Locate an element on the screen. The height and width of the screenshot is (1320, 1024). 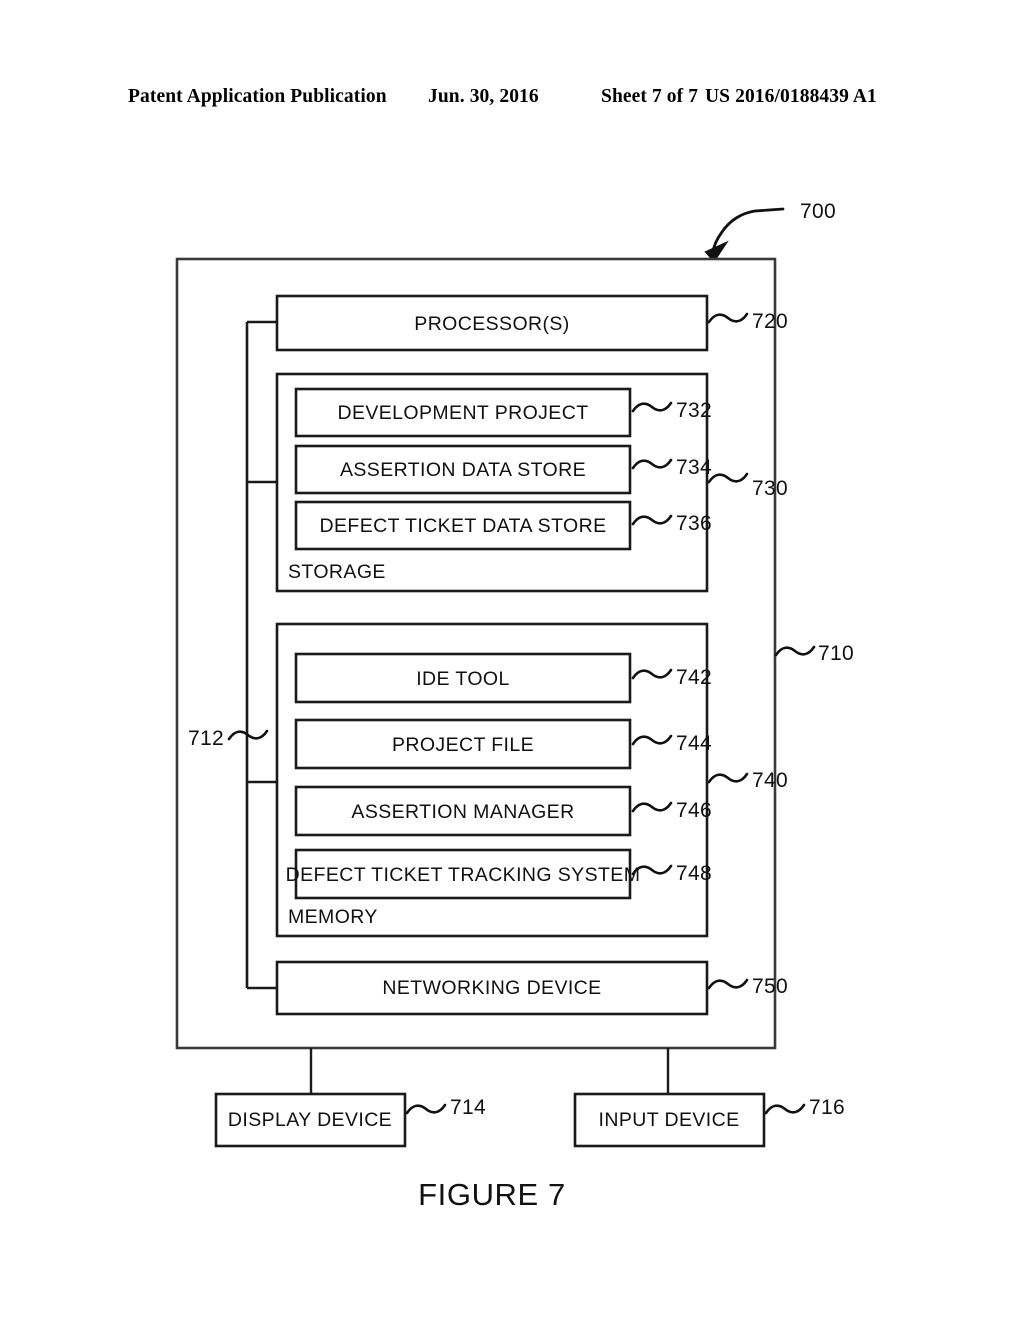
block-display-device: DISPLAY DEVICE 714 is located at coordinates (350, 1120).